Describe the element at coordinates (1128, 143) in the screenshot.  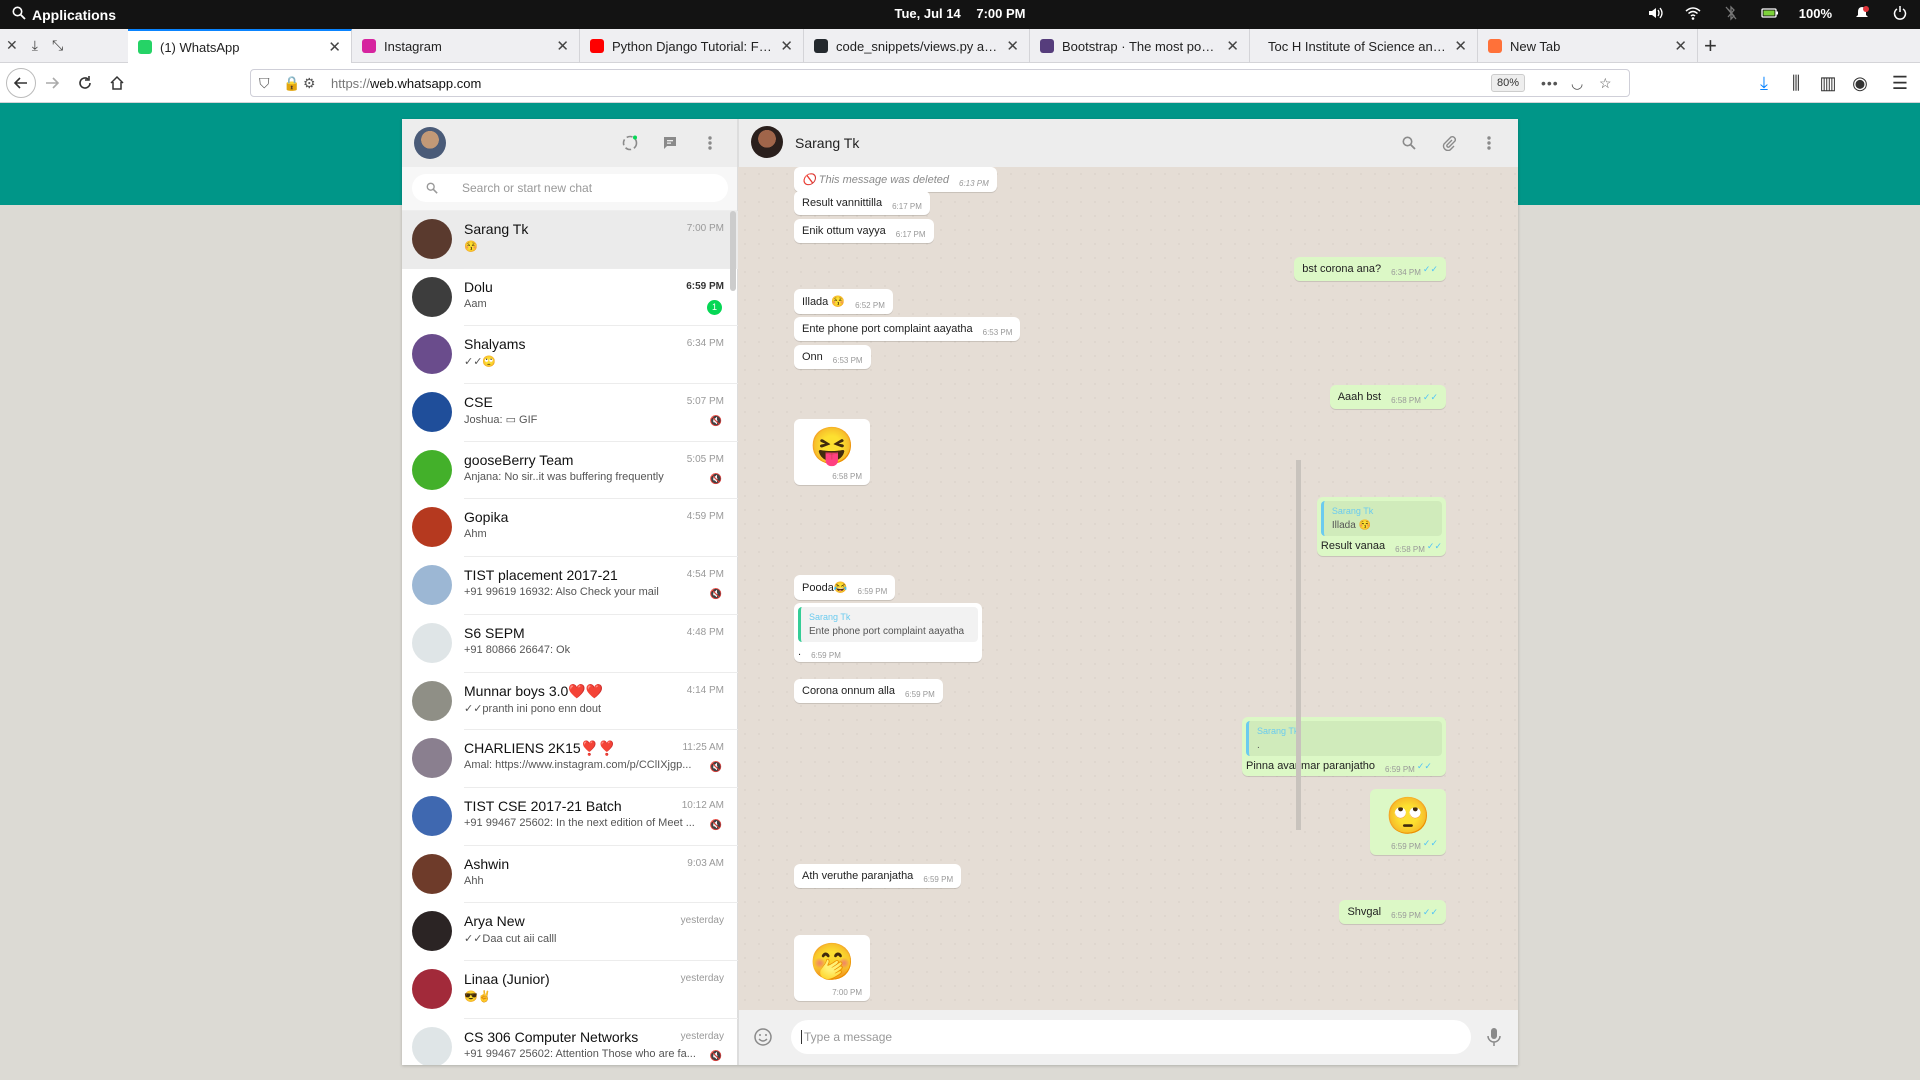
I see `conversation-header: Sarang Tk` at that location.